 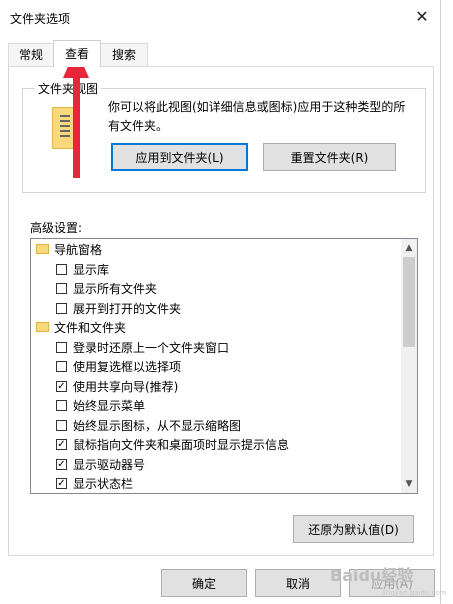 I want to click on tab-general: 常规, so click(x=31, y=54).